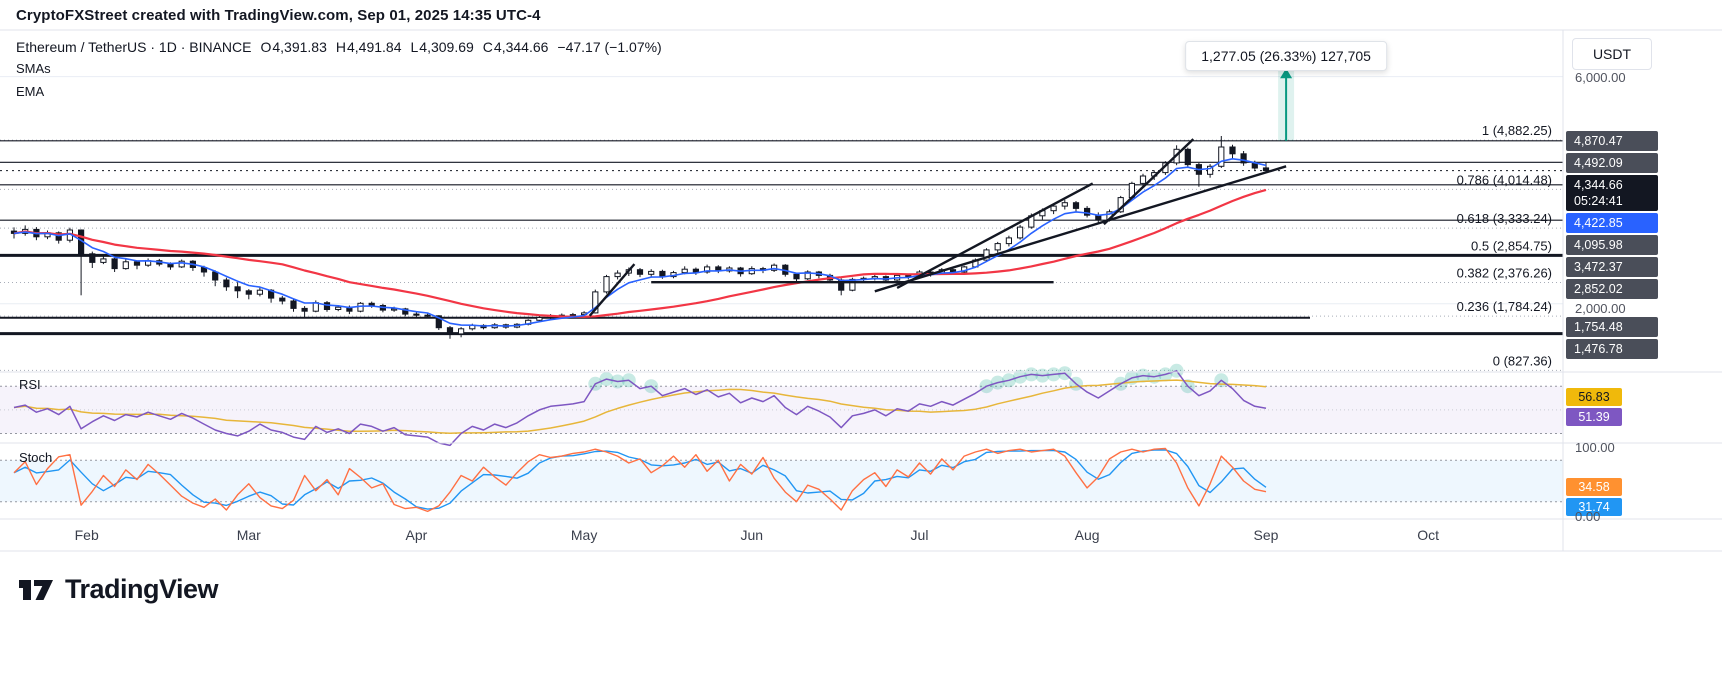 The height and width of the screenshot is (691, 1722). I want to click on time-axis-label-may: May, so click(584, 535).